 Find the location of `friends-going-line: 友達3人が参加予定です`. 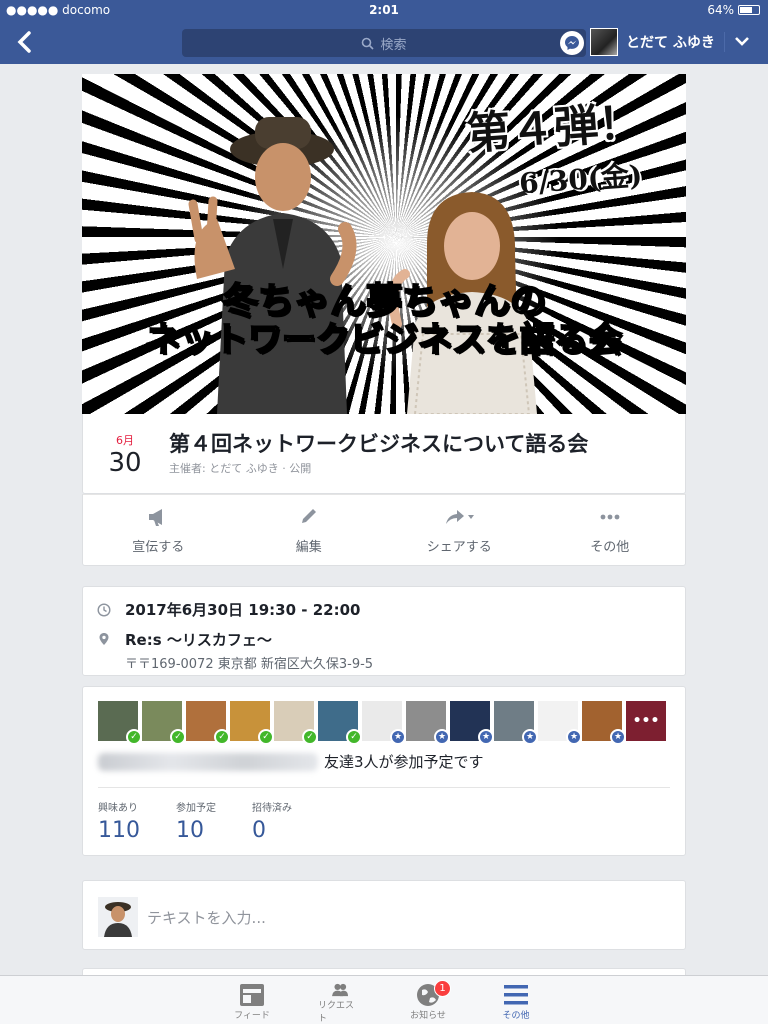

friends-going-line: 友達3人が参加予定です is located at coordinates (291, 761).